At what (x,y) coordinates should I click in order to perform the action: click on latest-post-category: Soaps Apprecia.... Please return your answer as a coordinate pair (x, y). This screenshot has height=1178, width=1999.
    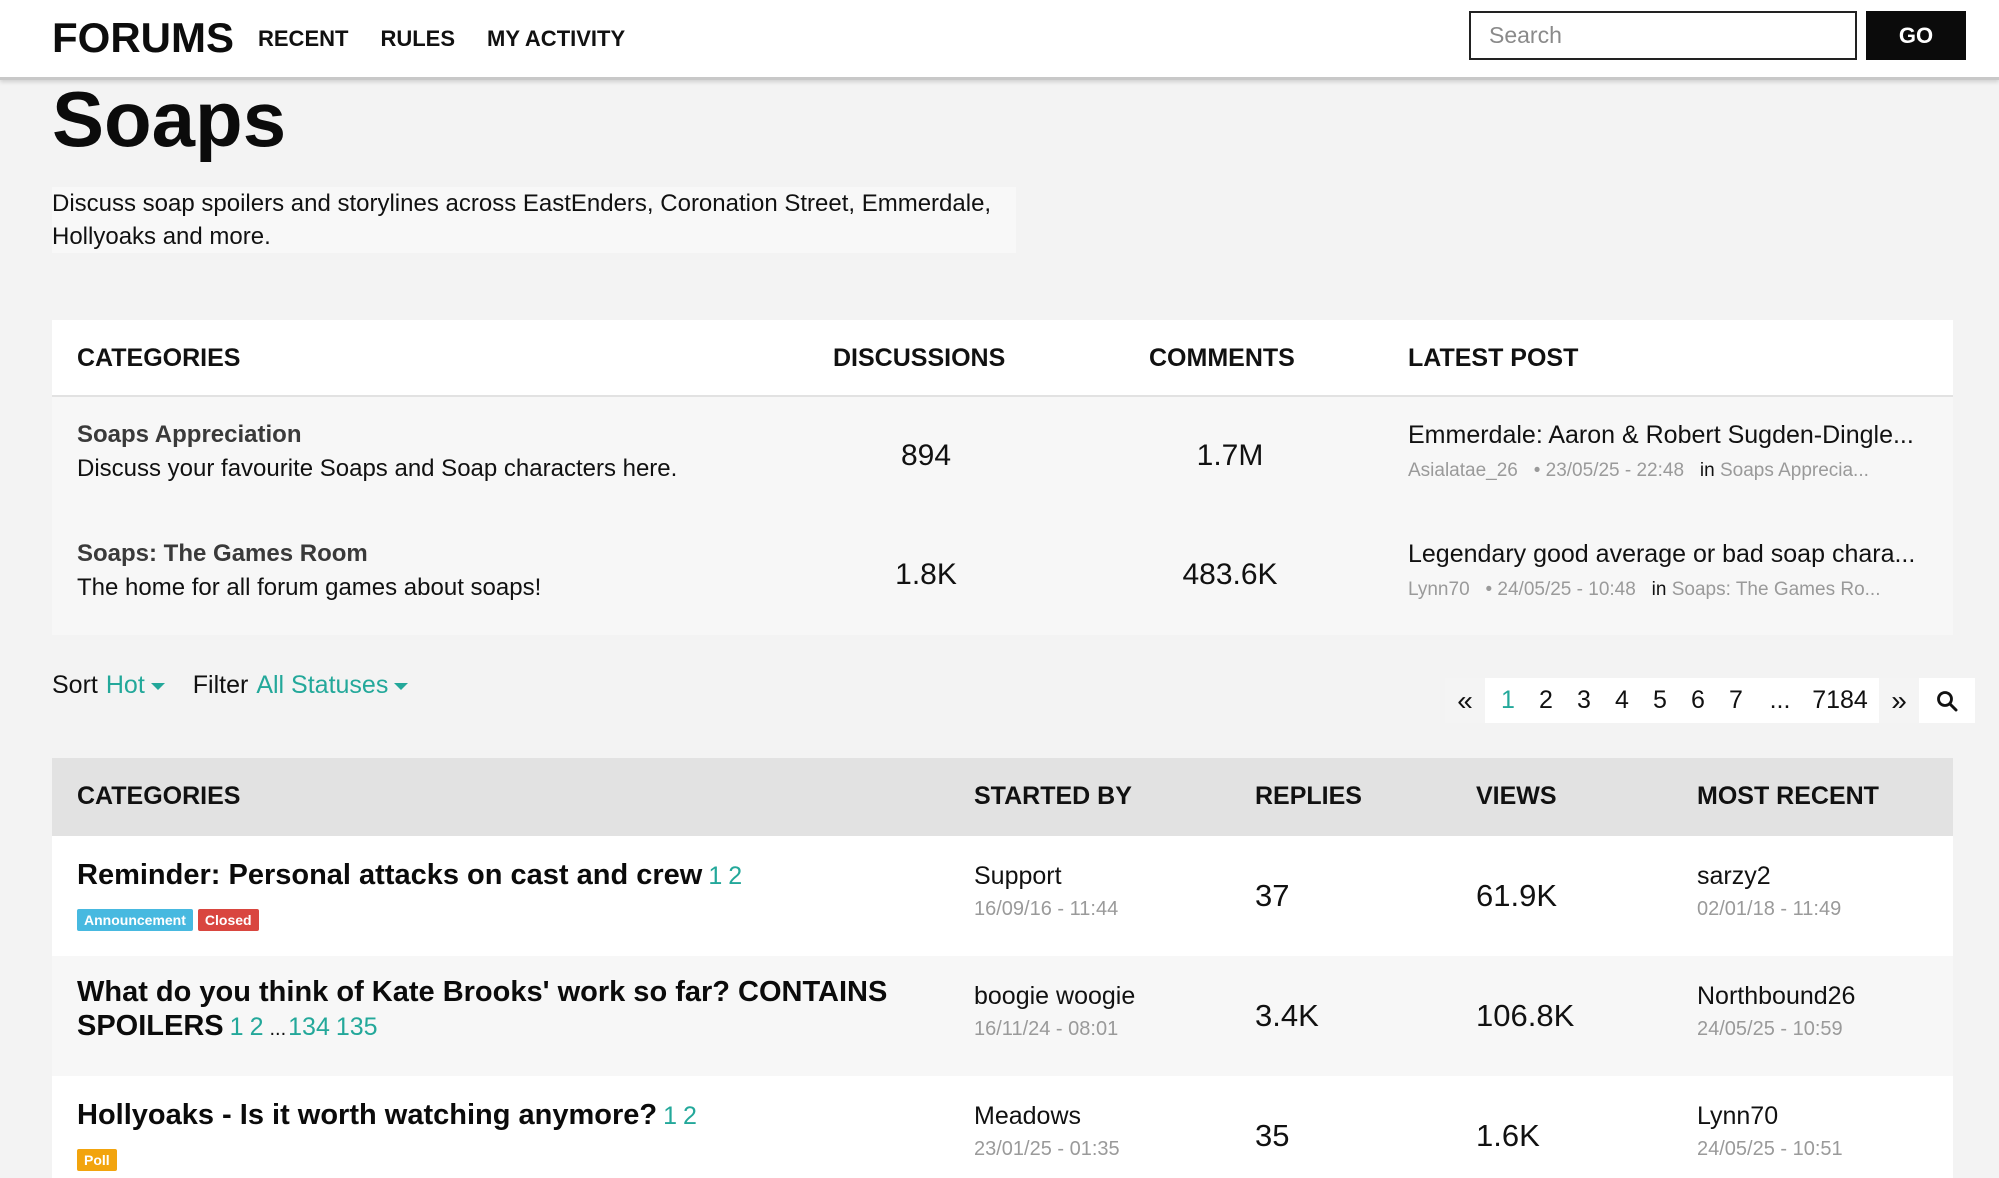
    Looking at the image, I should click on (1794, 470).